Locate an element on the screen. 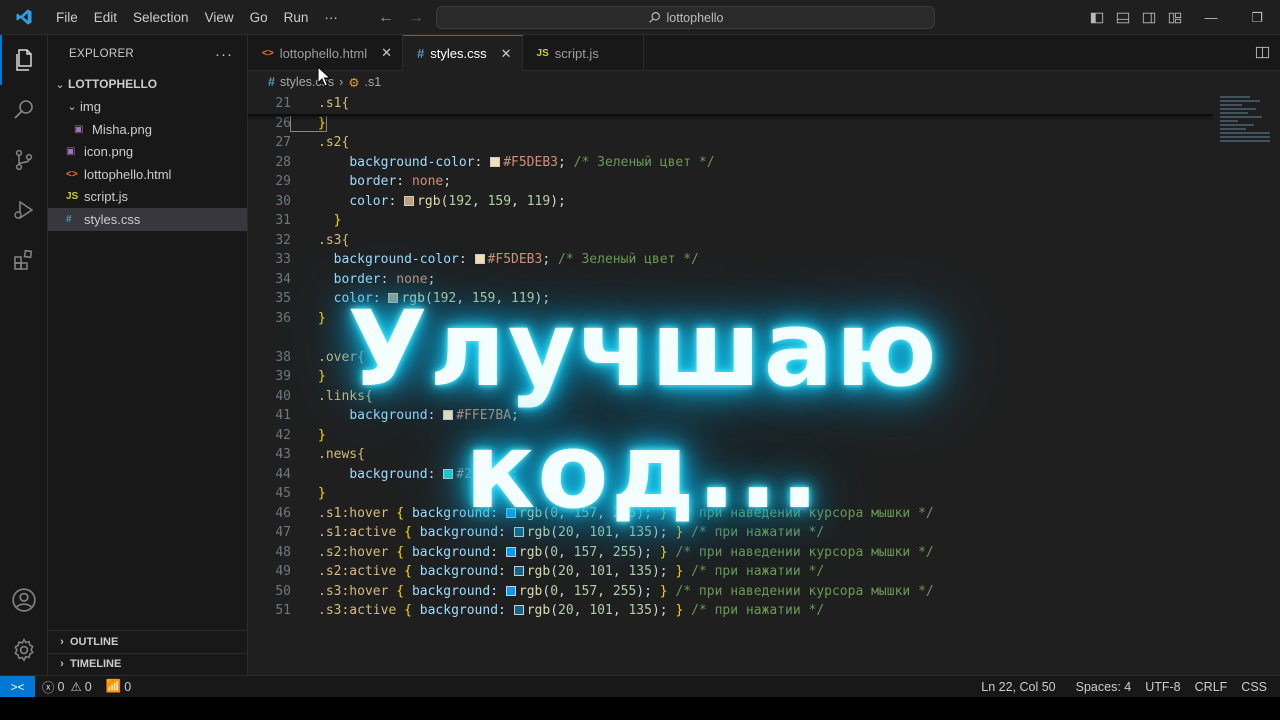 Image resolution: width=1280 pixels, height=720 pixels. encoding: UTF-8 is located at coordinates (1162, 687).